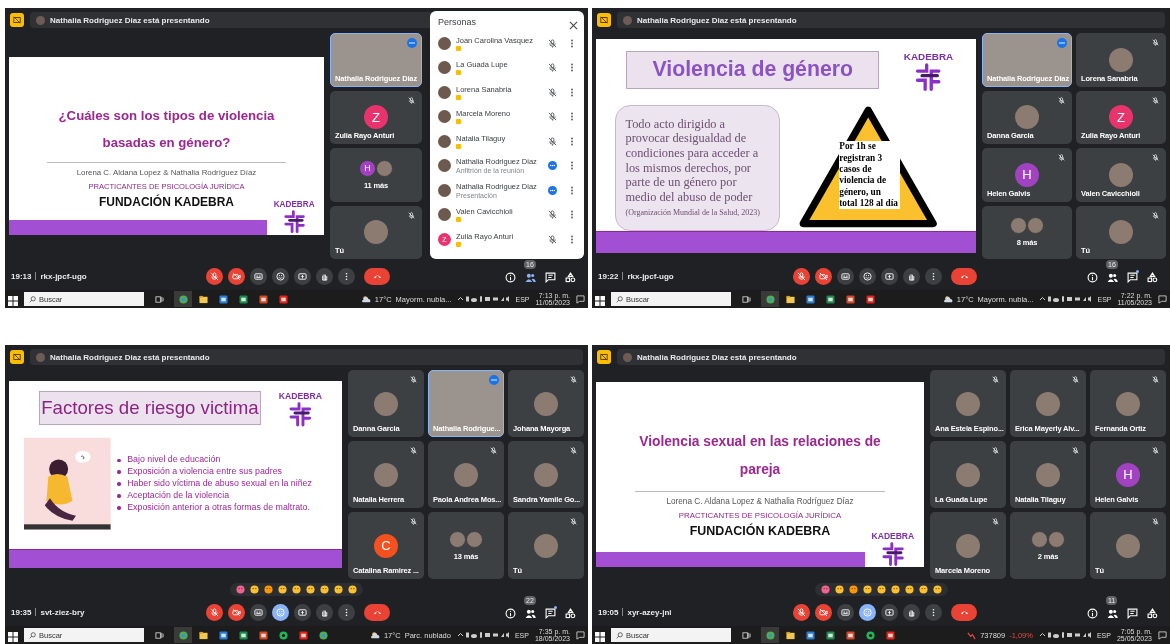 This screenshot has width=1170, height=644. I want to click on camera-icon, so click(823, 276).